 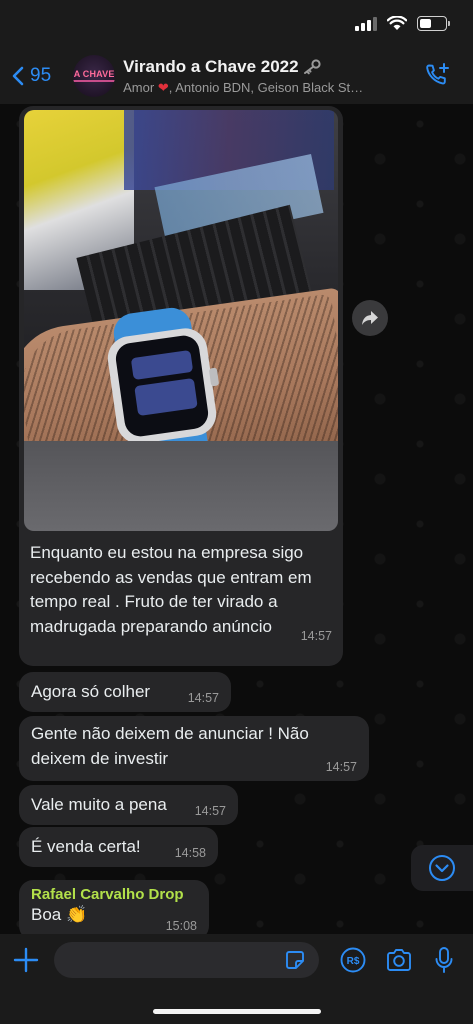 What do you see at coordinates (163, 87) in the screenshot?
I see `heart-icon: ❤` at bounding box center [163, 87].